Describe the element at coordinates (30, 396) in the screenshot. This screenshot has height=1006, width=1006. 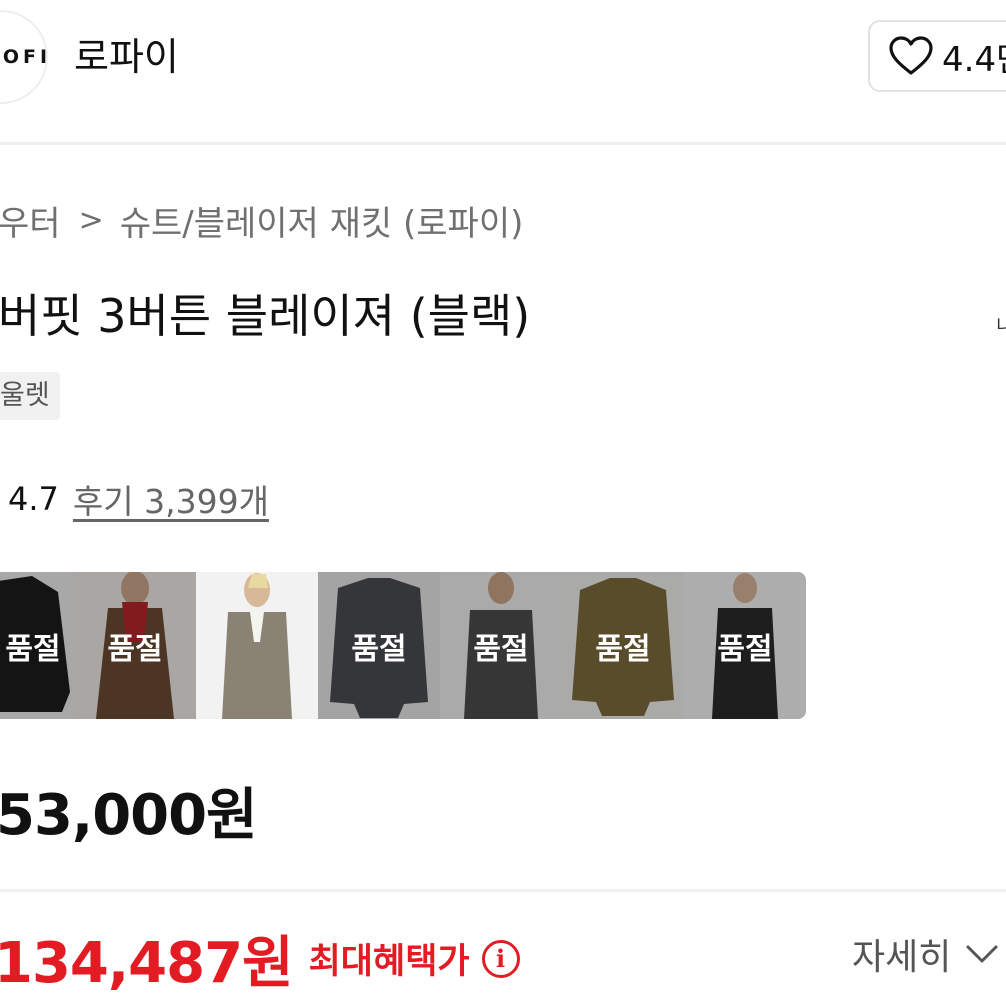
I see `product-tag: 울렛` at that location.